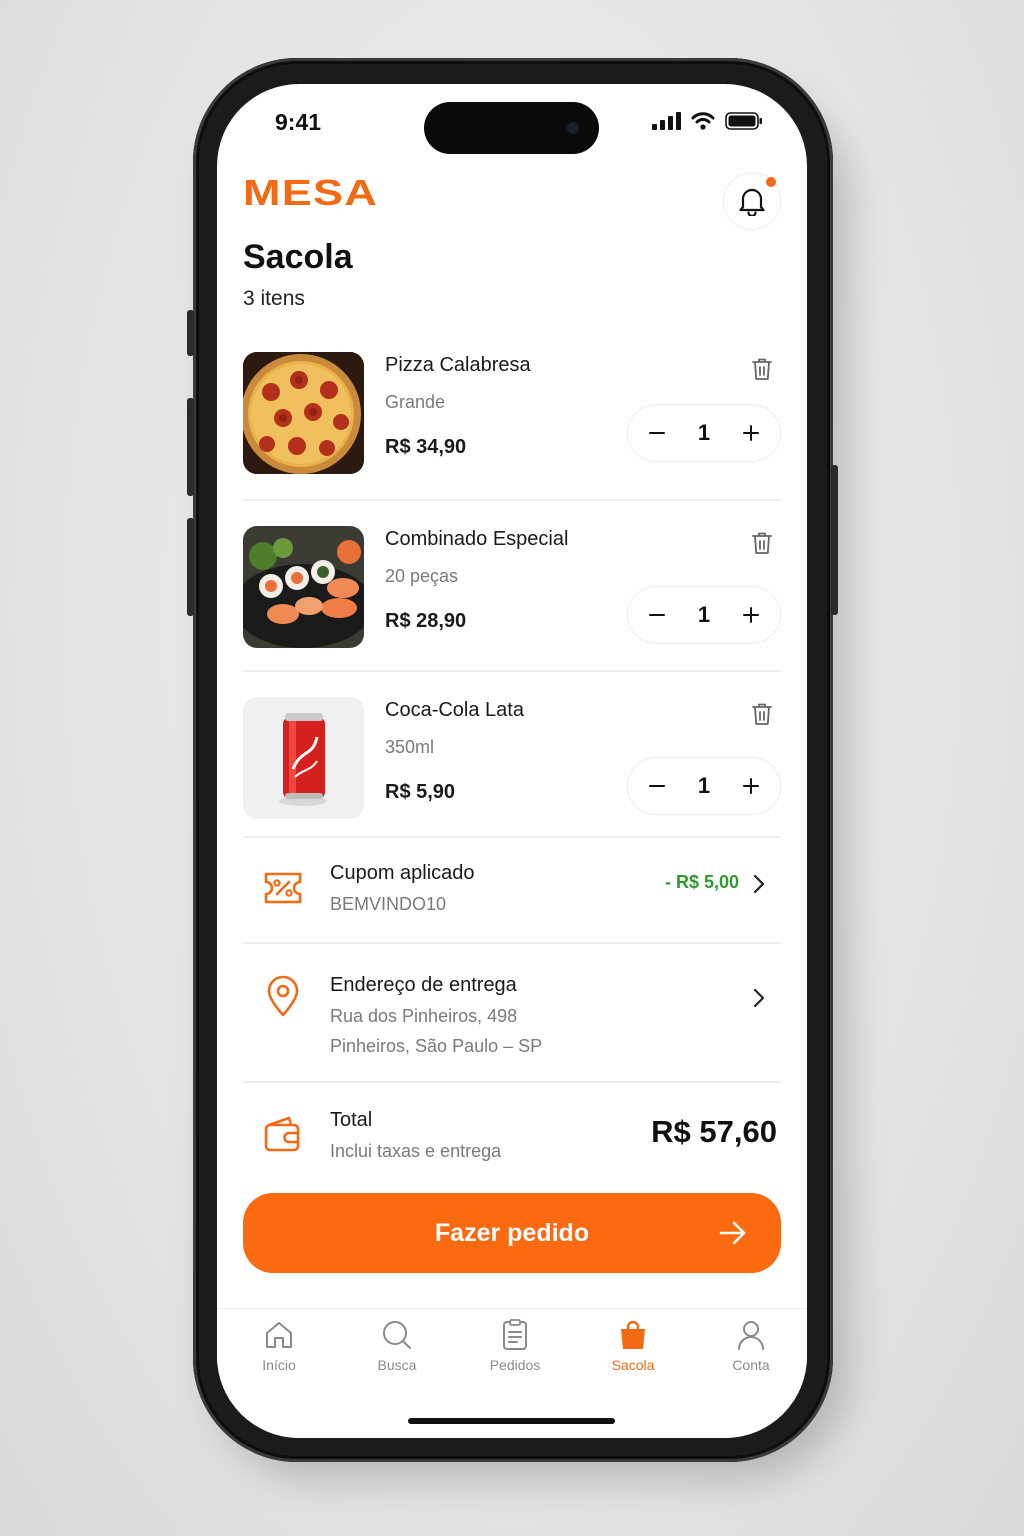  Describe the element at coordinates (283, 888) in the screenshot. I see `coupon-icon` at that location.